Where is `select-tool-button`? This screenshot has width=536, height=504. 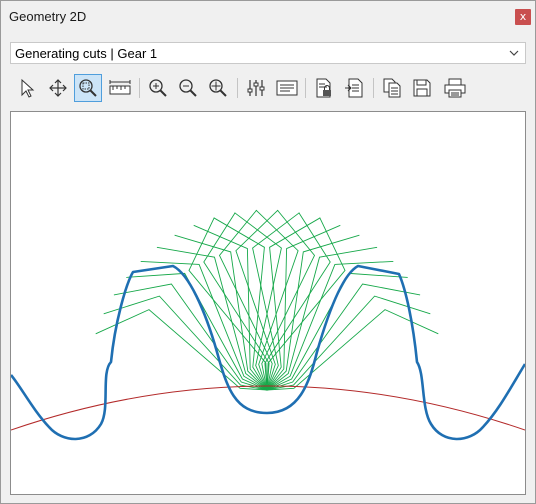
select-tool-button is located at coordinates (28, 88).